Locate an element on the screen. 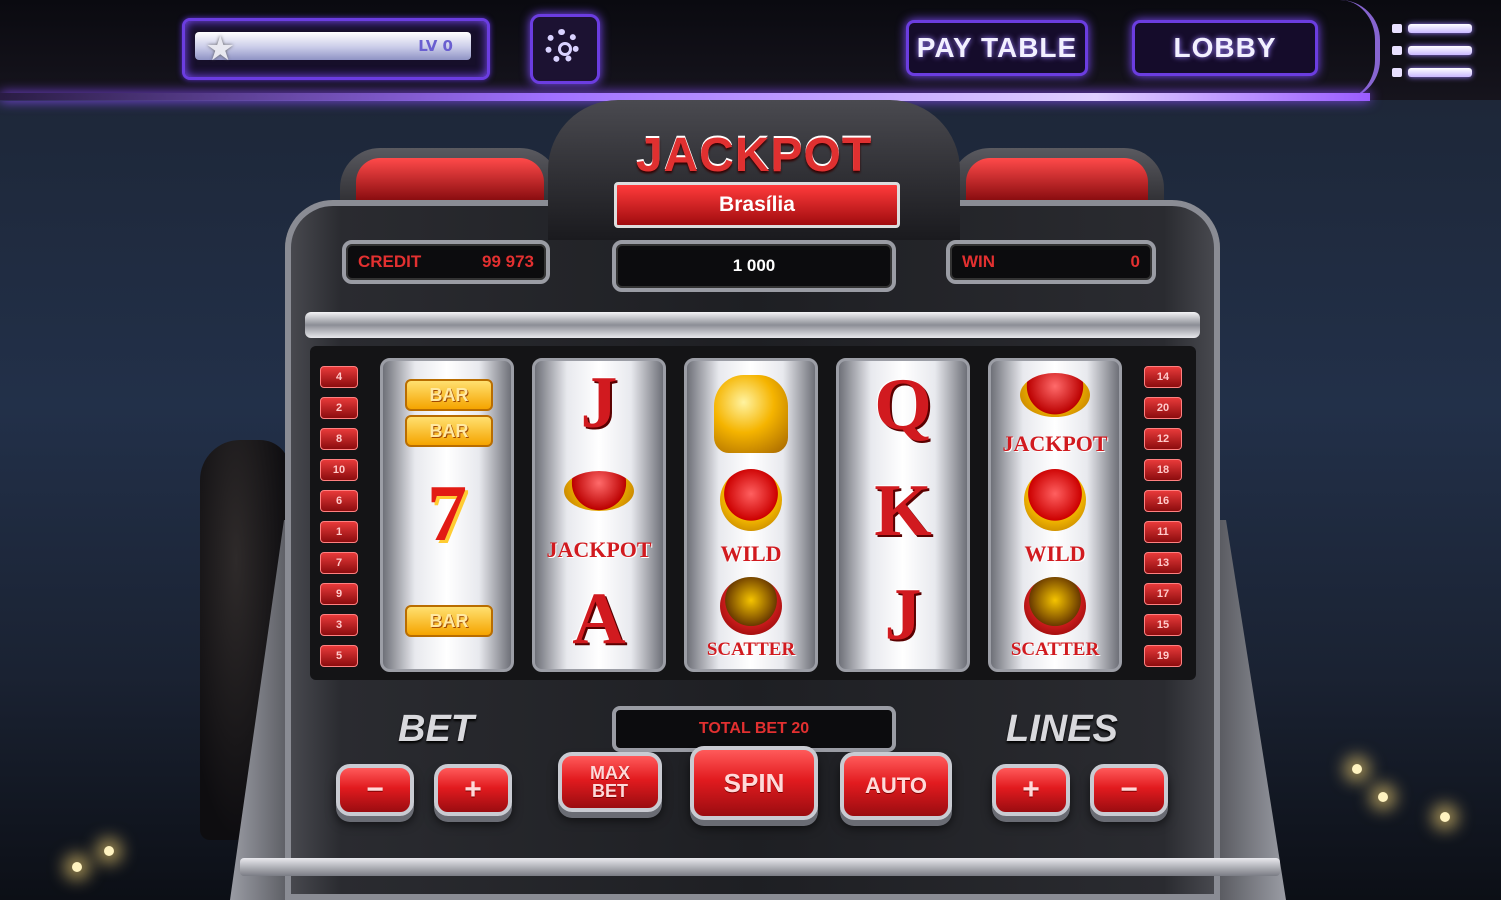  payline-number: 3 is located at coordinates (339, 625).